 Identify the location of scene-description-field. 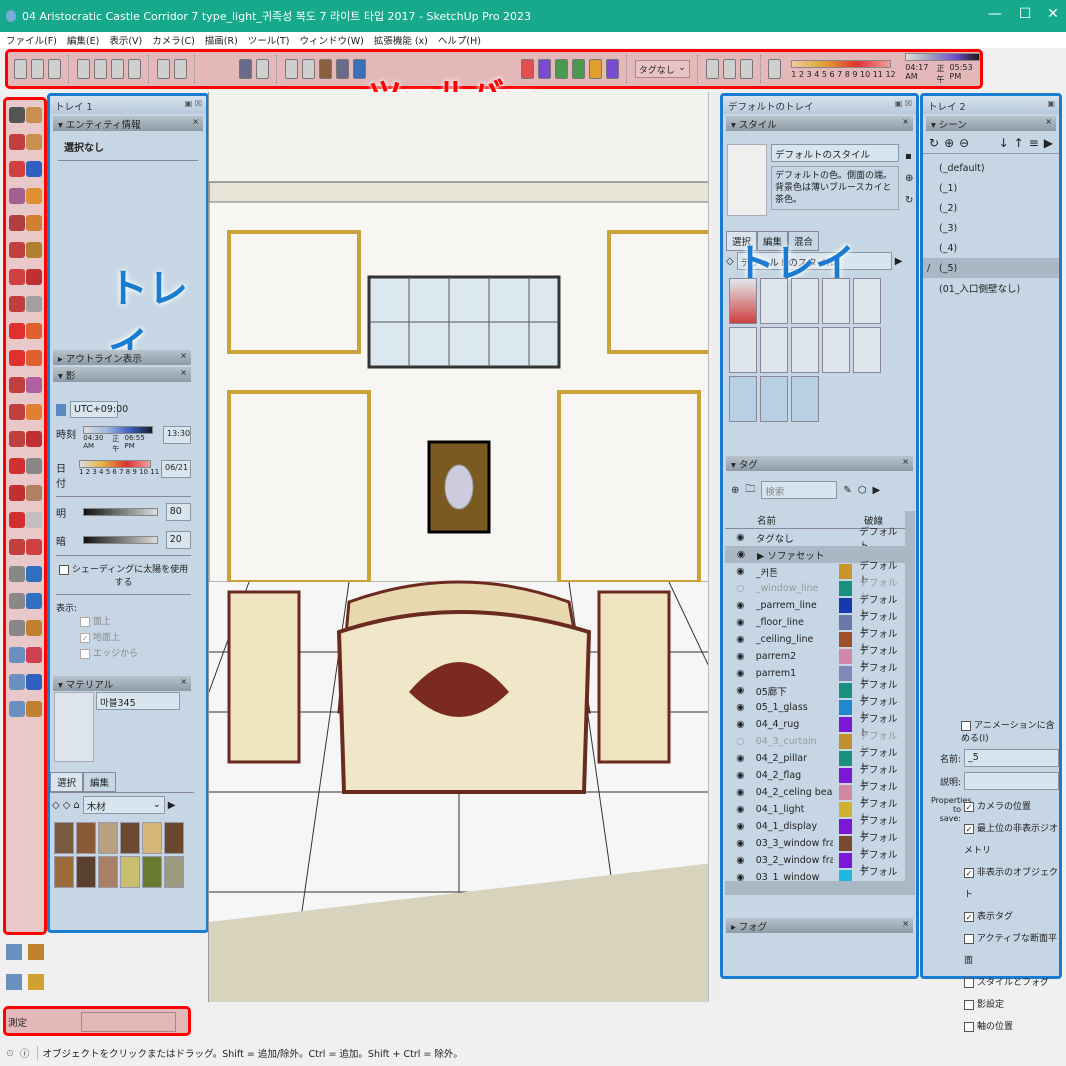
(1011, 781).